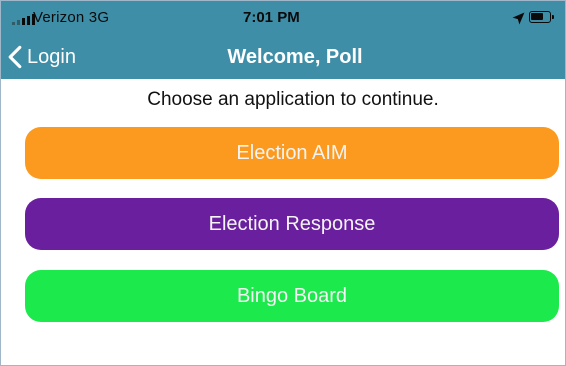 The width and height of the screenshot is (566, 366). Describe the element at coordinates (271, 17) in the screenshot. I see `status-time: 7:01 PM` at that location.